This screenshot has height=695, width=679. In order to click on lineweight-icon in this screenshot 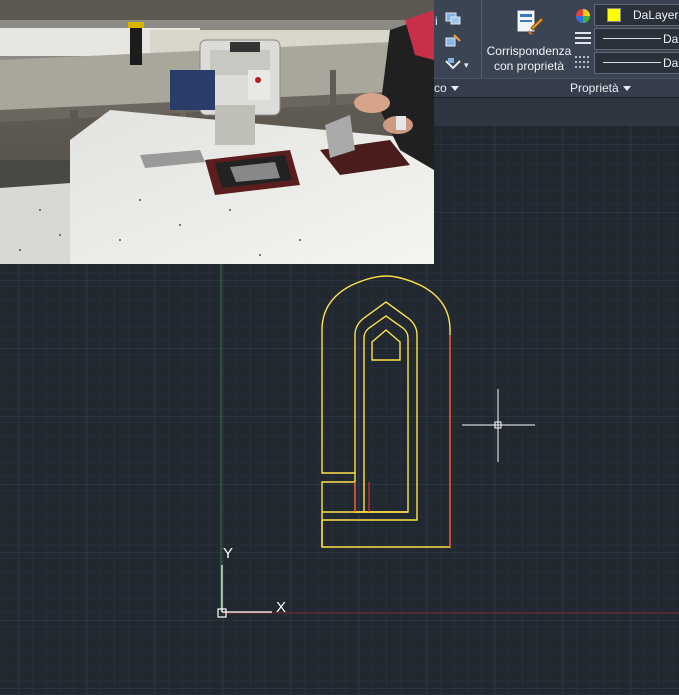, I will do `click(583, 38)`.